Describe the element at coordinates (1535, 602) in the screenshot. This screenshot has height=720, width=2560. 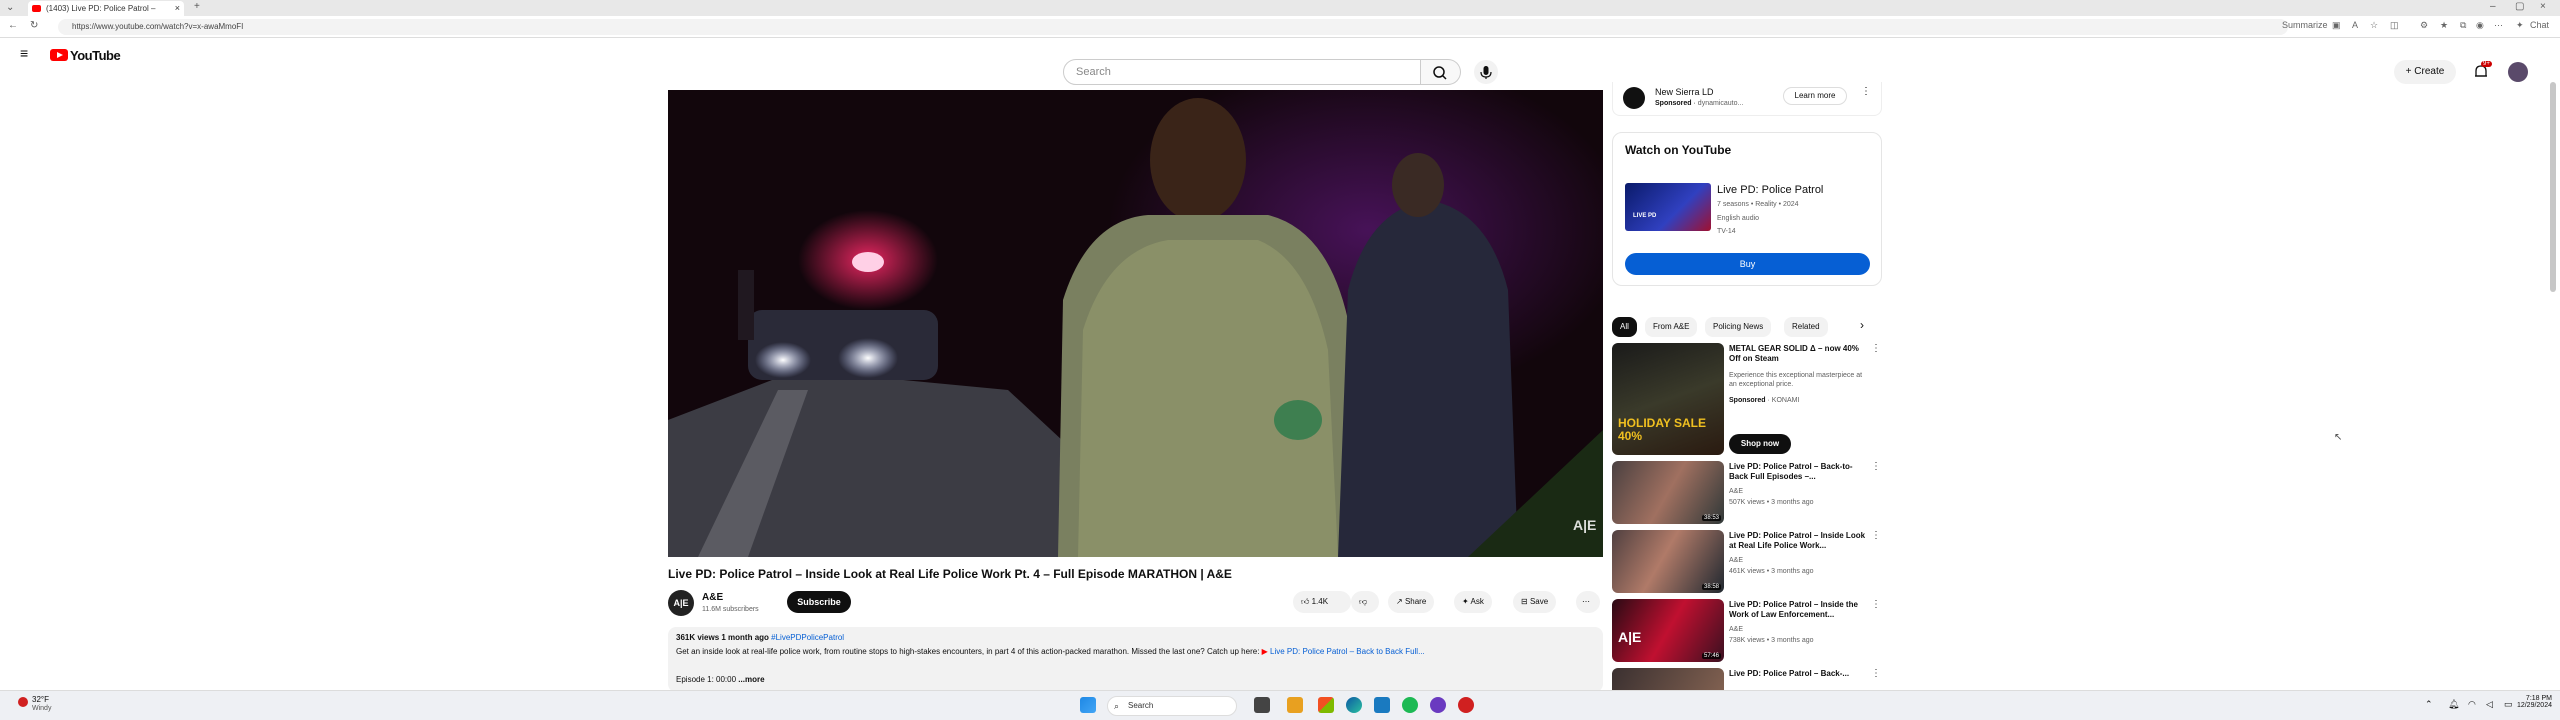
I see `save-button: ⊟ Save` at that location.